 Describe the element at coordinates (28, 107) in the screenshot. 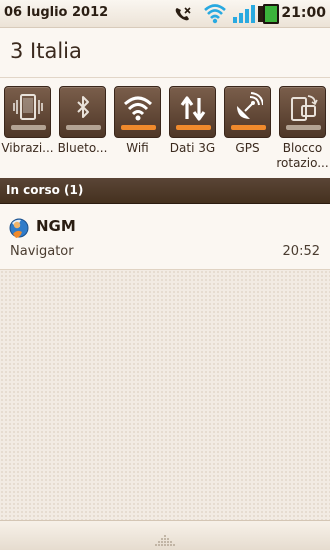

I see `vibrate-icon` at that location.